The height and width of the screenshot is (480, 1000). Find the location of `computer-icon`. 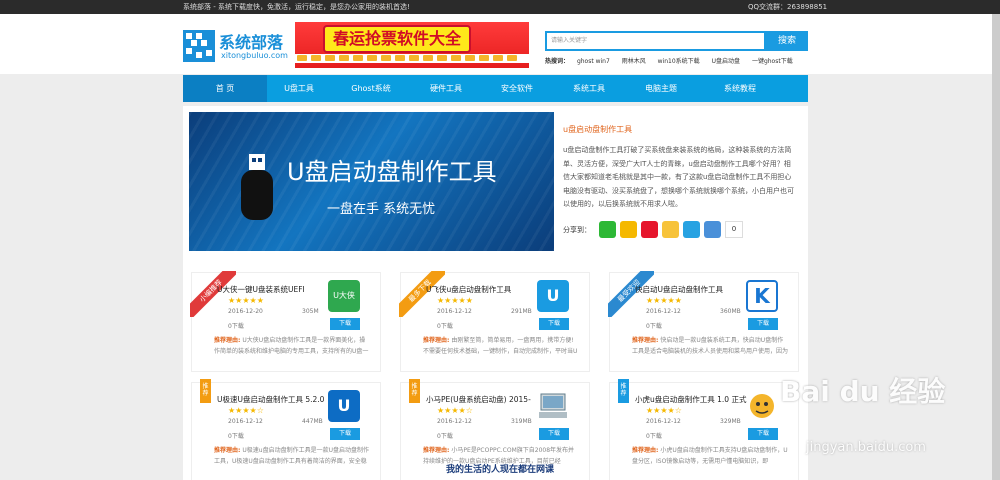

computer-icon is located at coordinates (553, 406).